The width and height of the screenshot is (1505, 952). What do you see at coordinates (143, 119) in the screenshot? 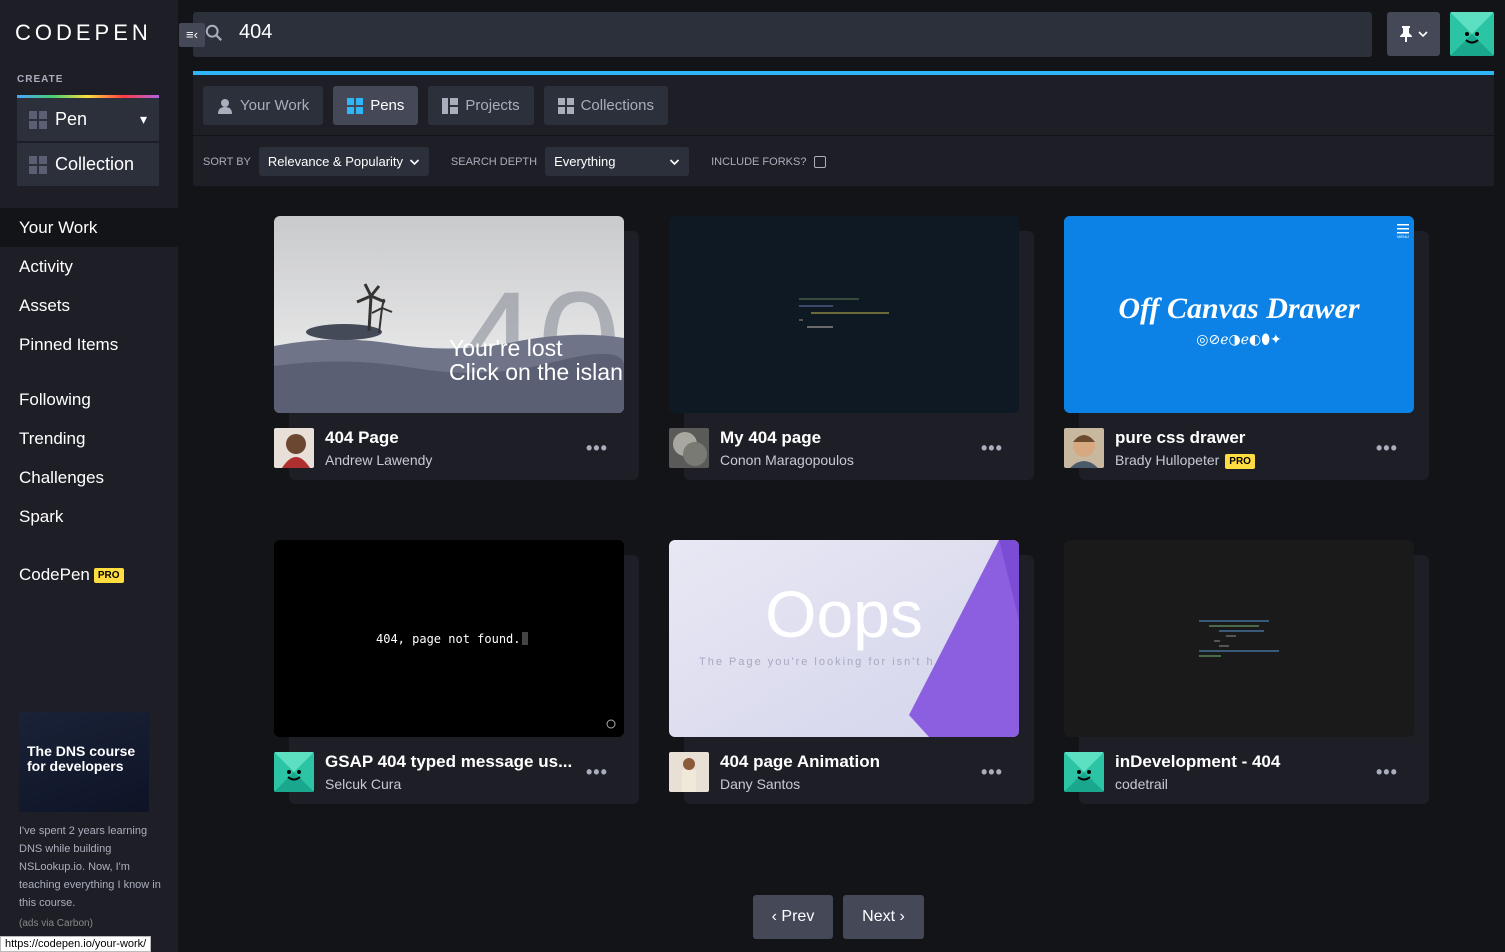
I see `chevron-down-icon: ▾` at bounding box center [143, 119].